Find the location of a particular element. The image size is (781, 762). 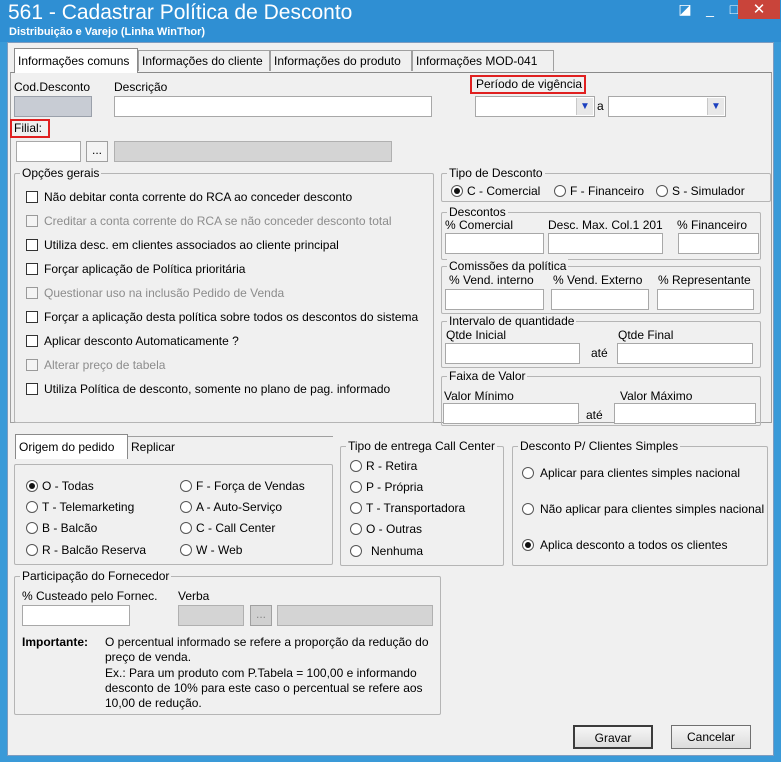

qtde-ate-label: até is located at coordinates (599, 353).